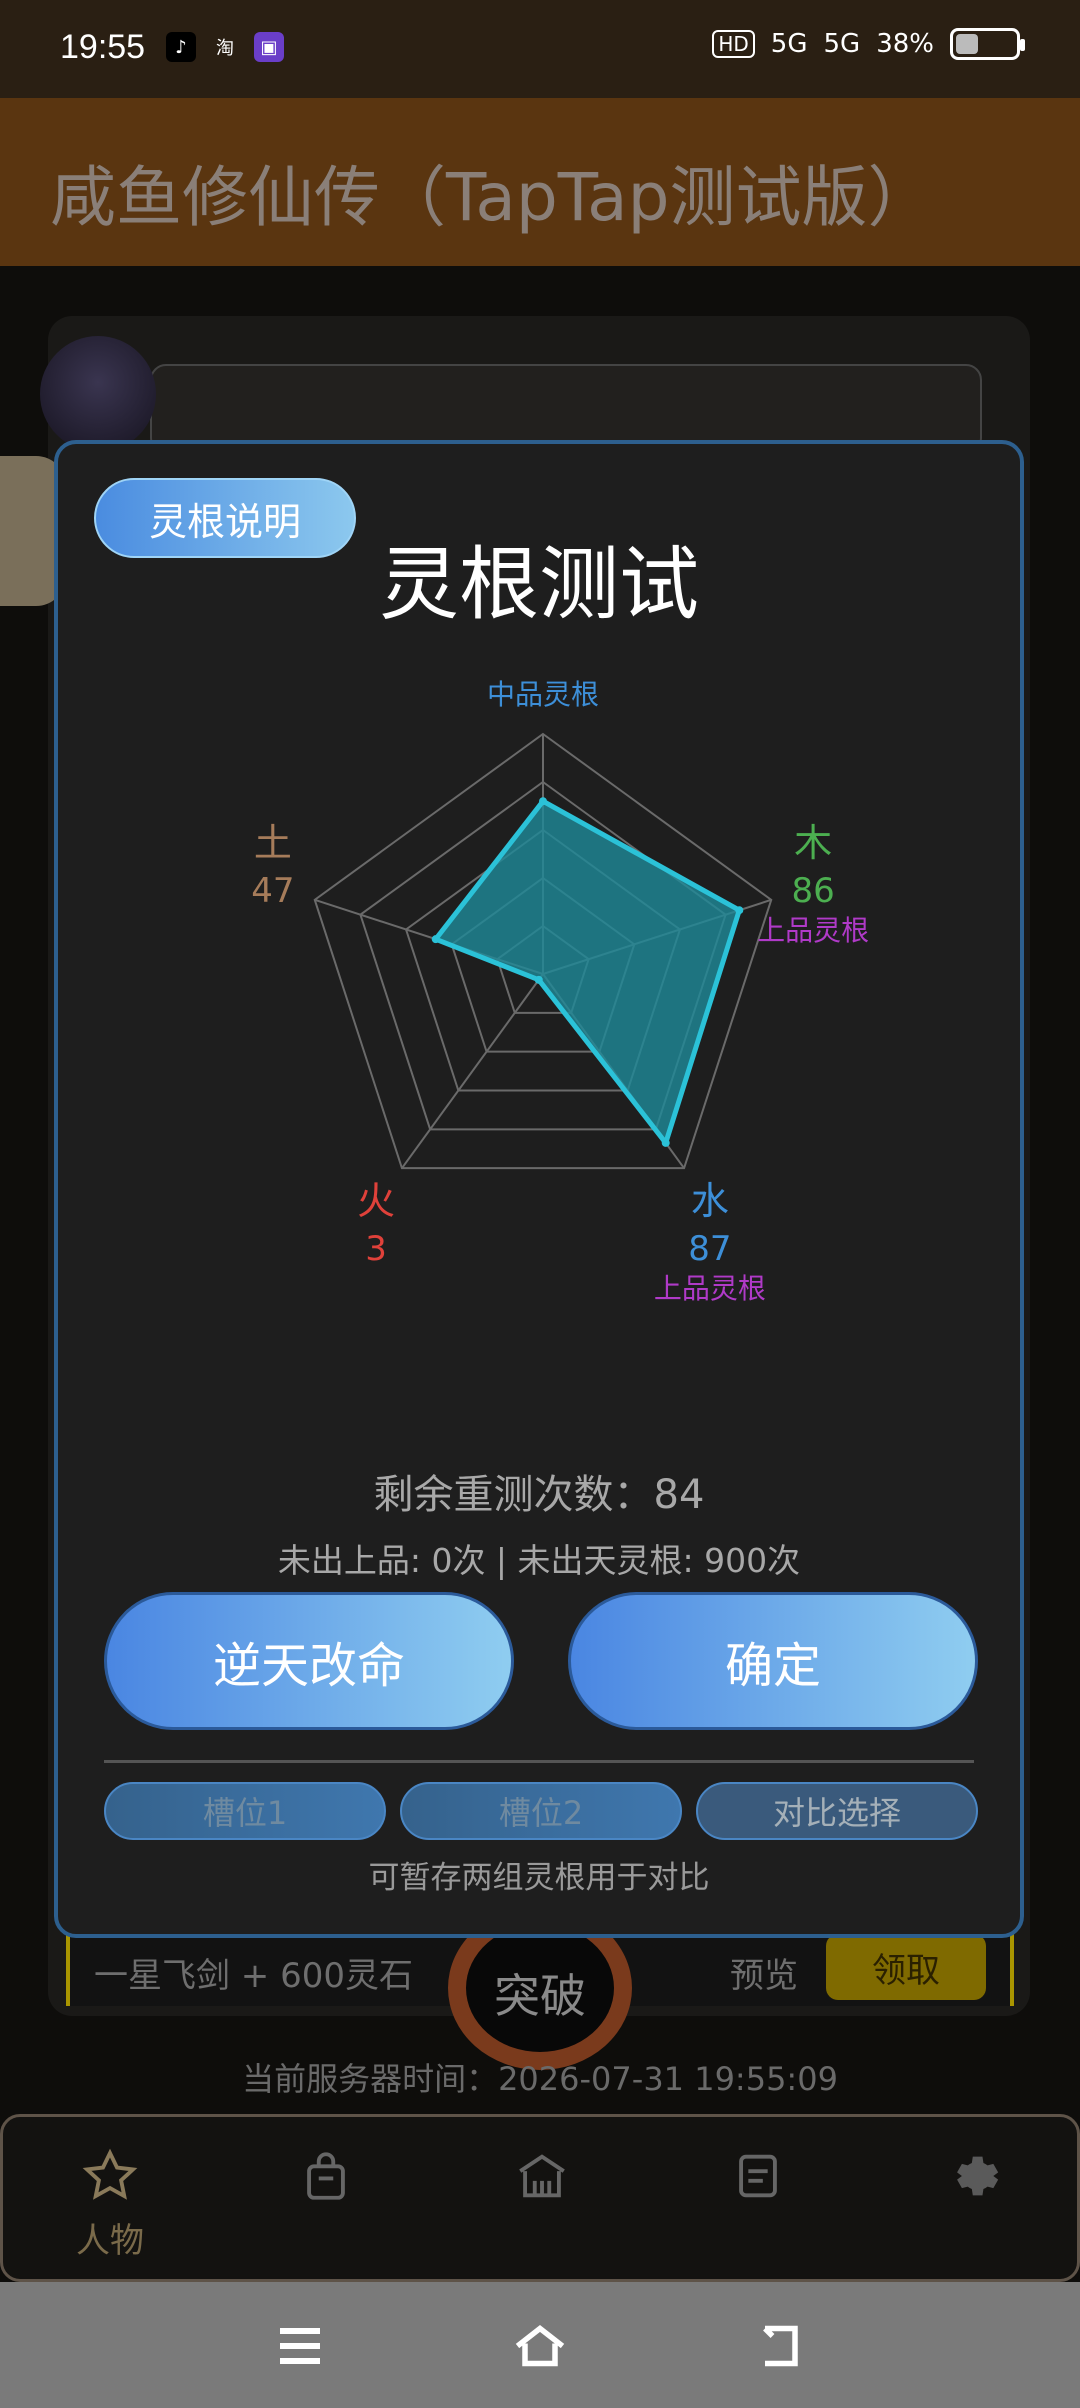 This screenshot has height=2408, width=1080. I want to click on confirm-button: 确定, so click(773, 1661).